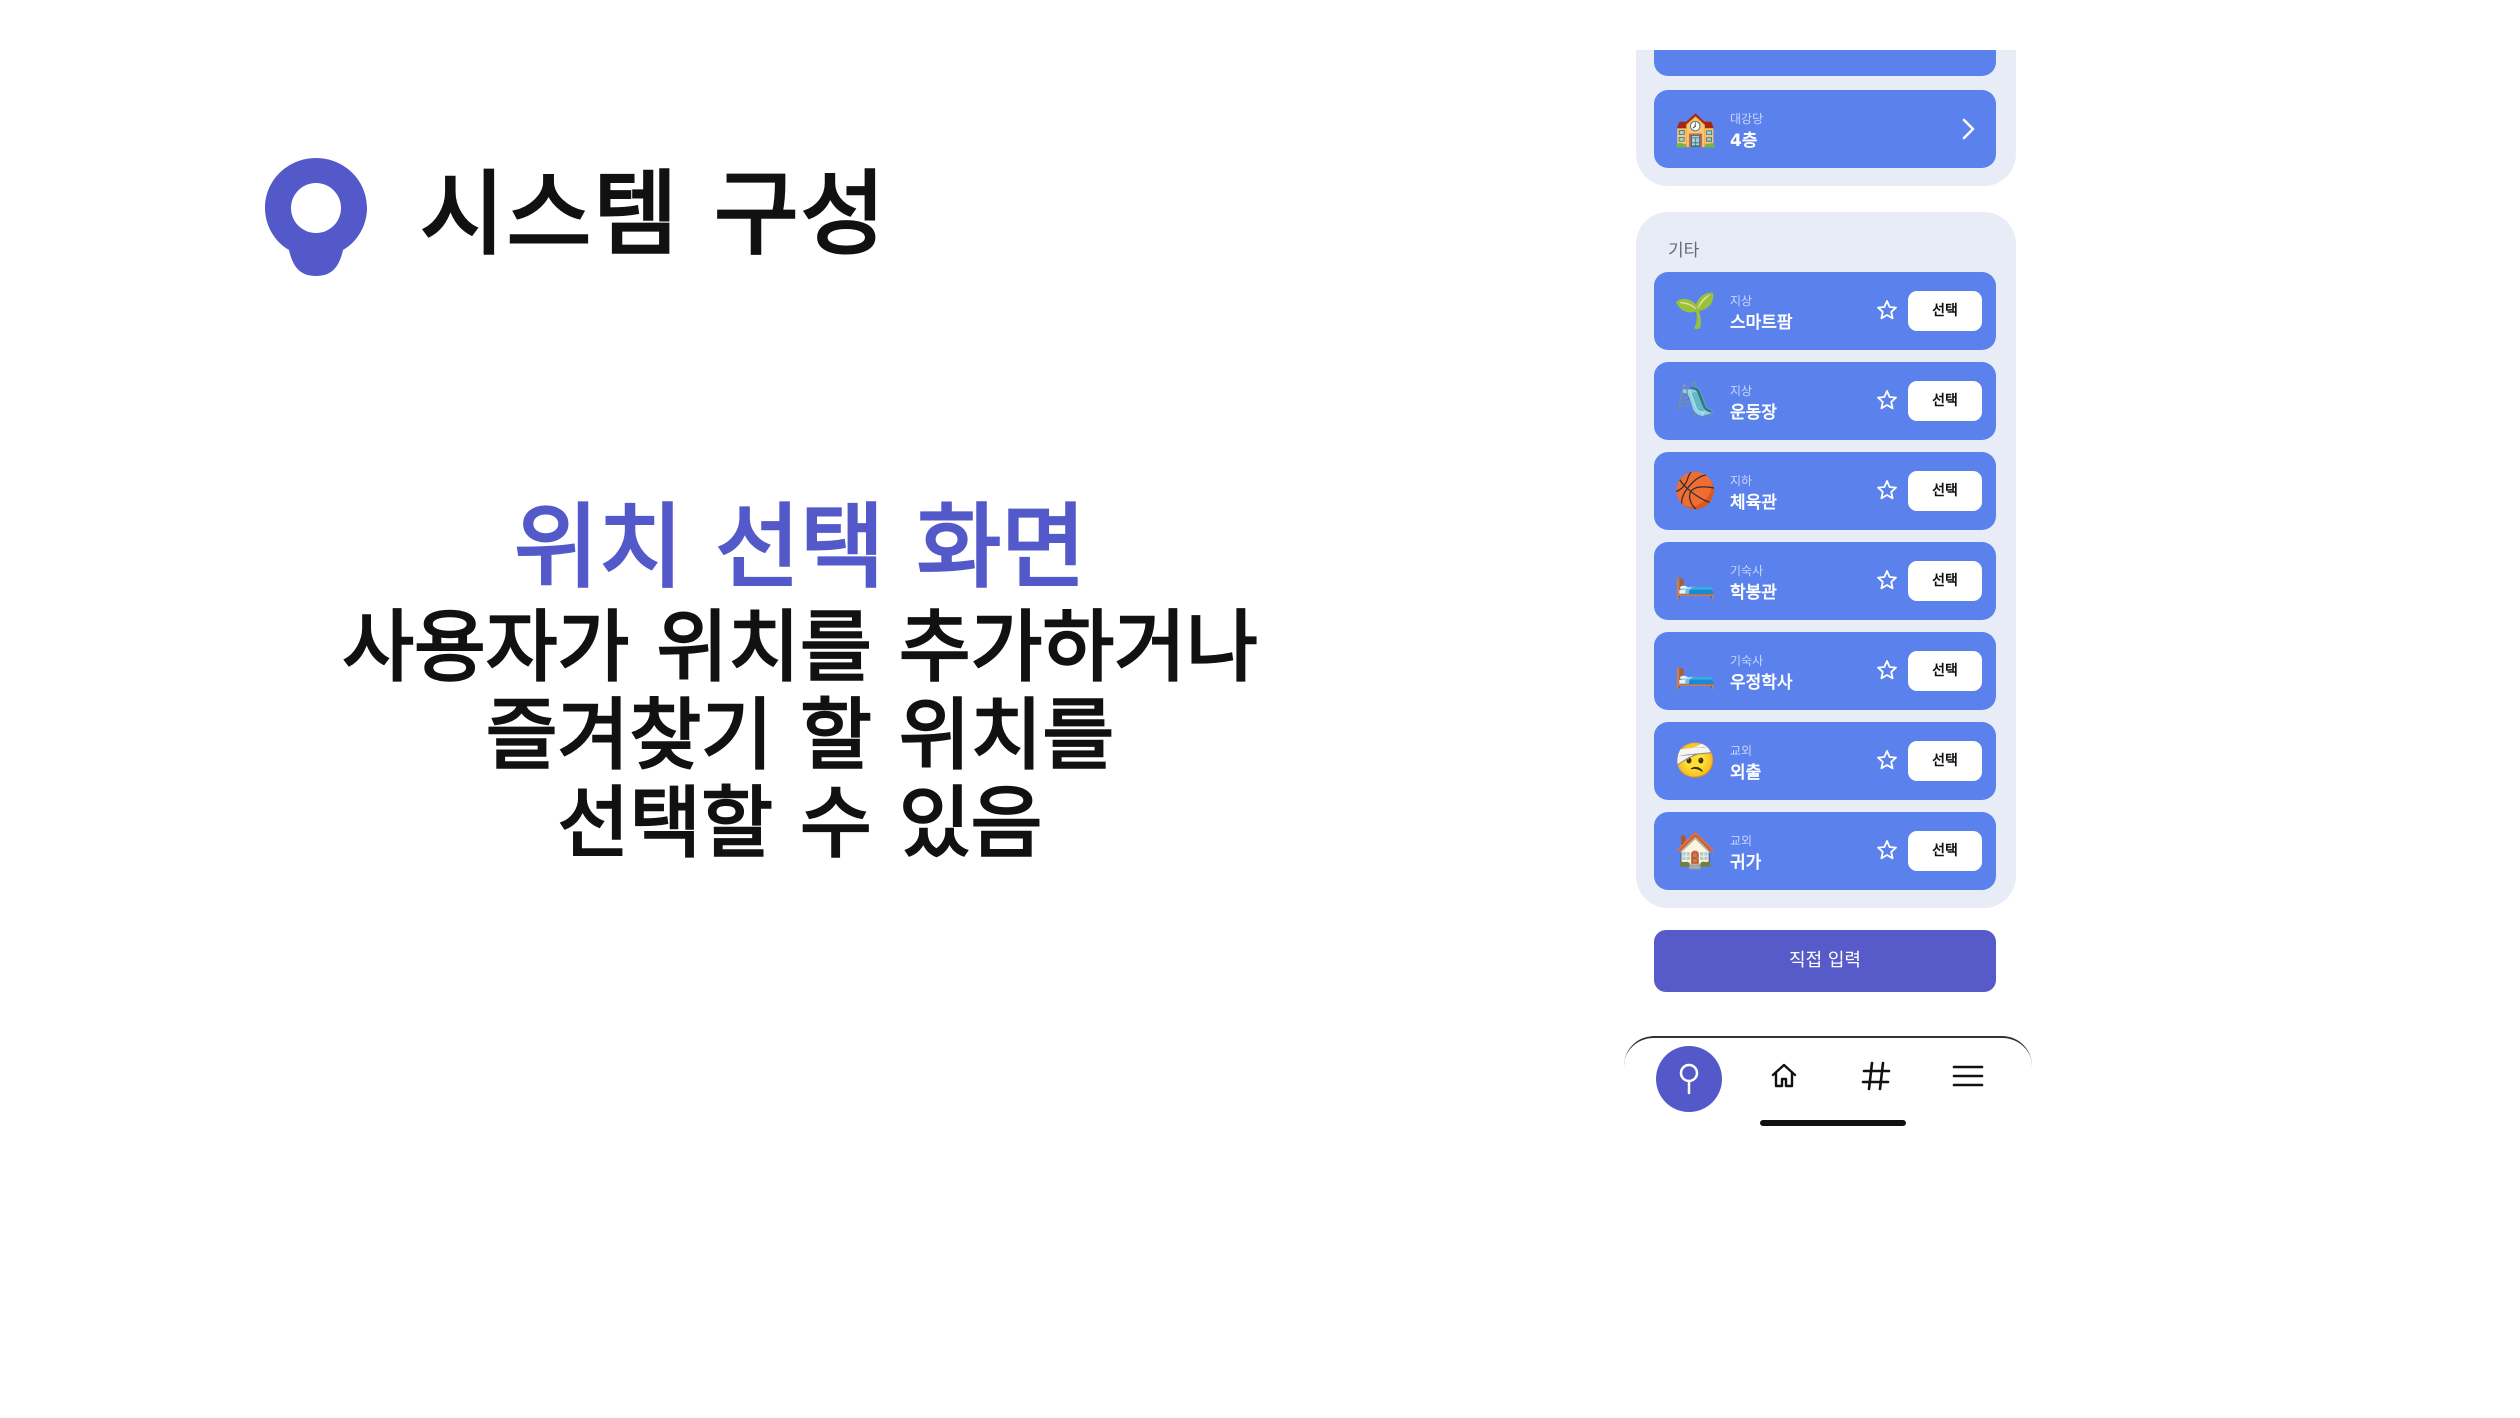 Image resolution: width=2520 pixels, height=1418 pixels. I want to click on location-name: 외출, so click(1746, 773).